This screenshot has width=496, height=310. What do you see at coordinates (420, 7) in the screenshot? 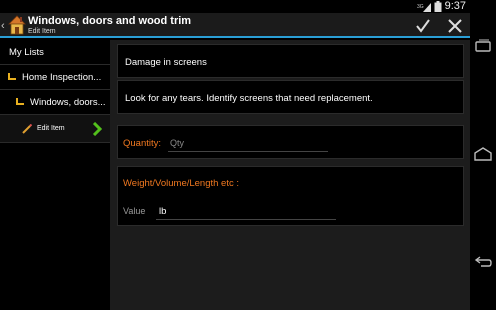
I see `svg-text: 3G` at bounding box center [420, 7].